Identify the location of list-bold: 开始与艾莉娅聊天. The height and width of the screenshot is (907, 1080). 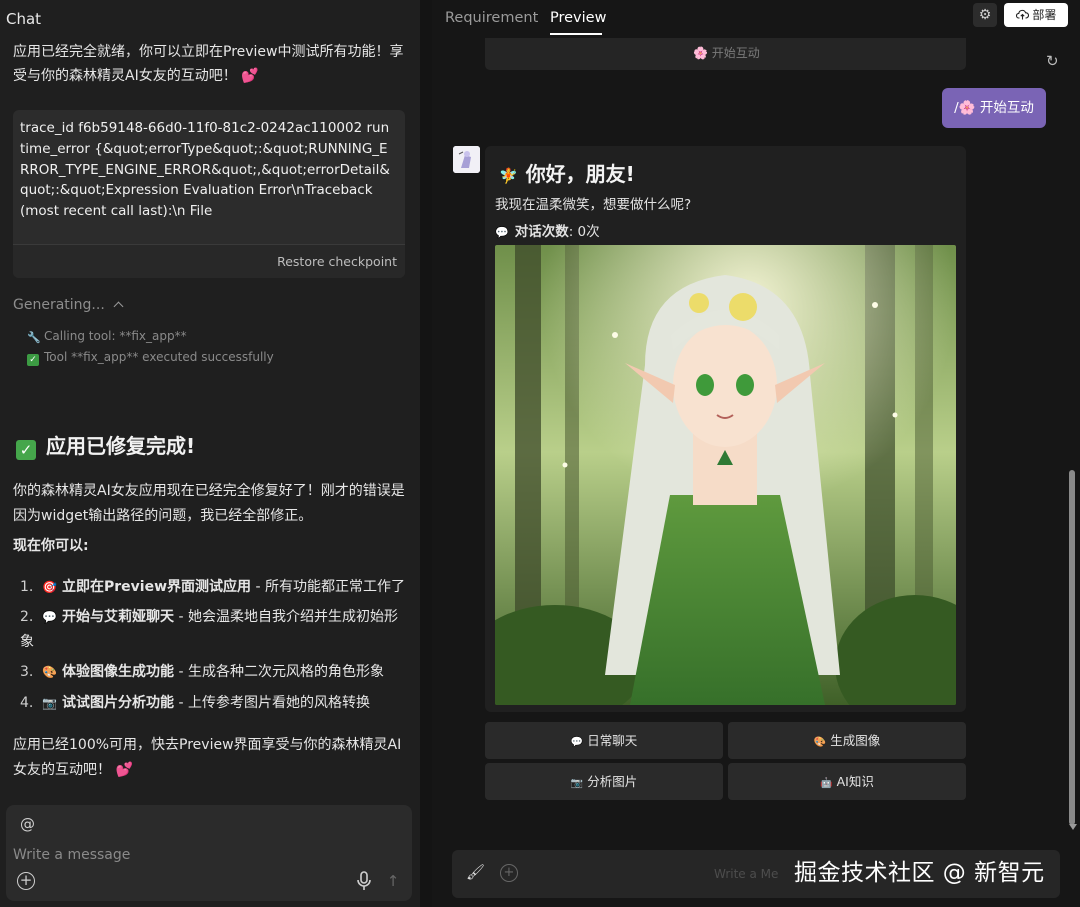
(118, 617).